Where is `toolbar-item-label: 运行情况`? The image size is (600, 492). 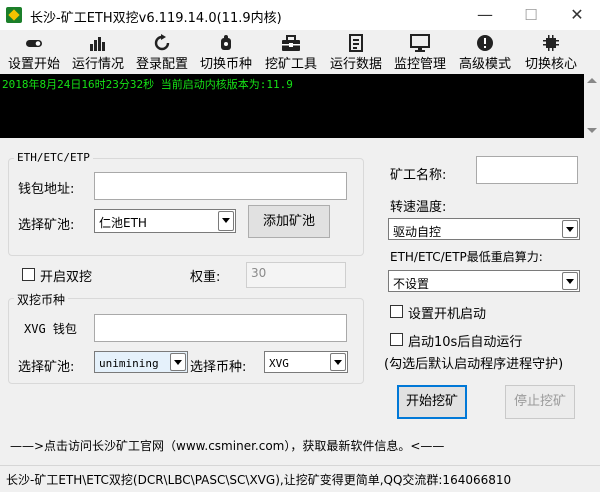 toolbar-item-label: 运行情况 is located at coordinates (97, 64).